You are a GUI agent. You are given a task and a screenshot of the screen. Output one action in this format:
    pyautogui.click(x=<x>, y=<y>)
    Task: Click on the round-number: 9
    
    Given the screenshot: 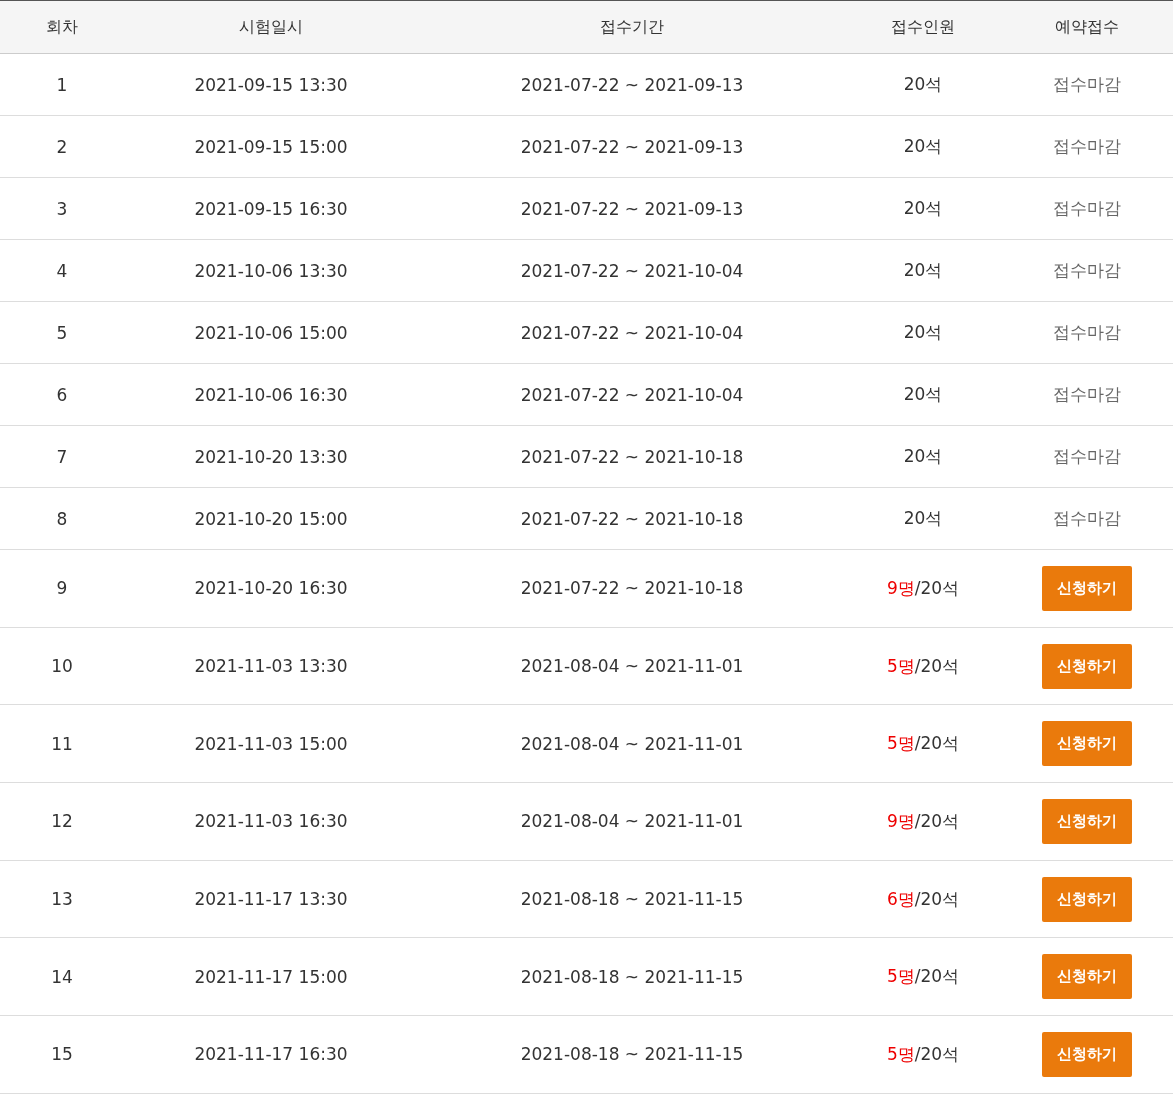 What is the action you would take?
    pyautogui.click(x=62, y=588)
    